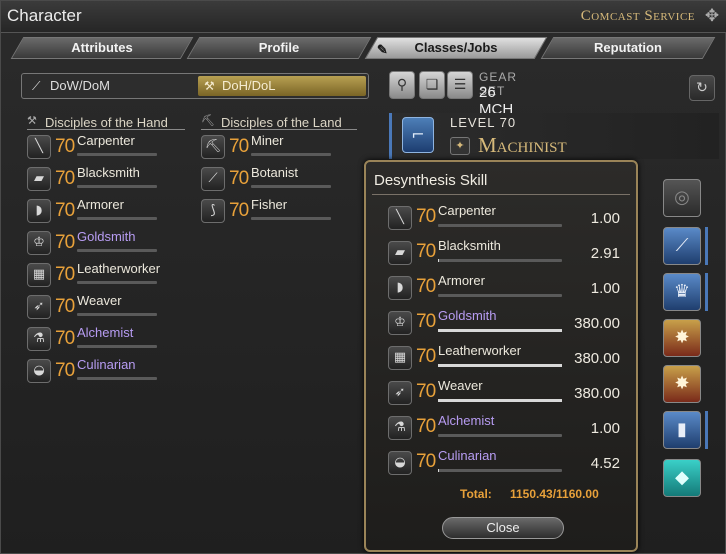  Describe the element at coordinates (39, 371) in the screenshot. I see `pot-icon: ◒` at that location.